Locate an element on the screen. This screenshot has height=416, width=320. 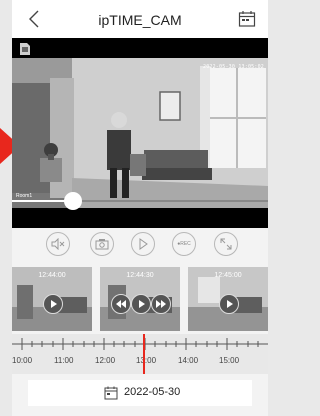
timeline-label: 10:00 is located at coordinates (22, 360).